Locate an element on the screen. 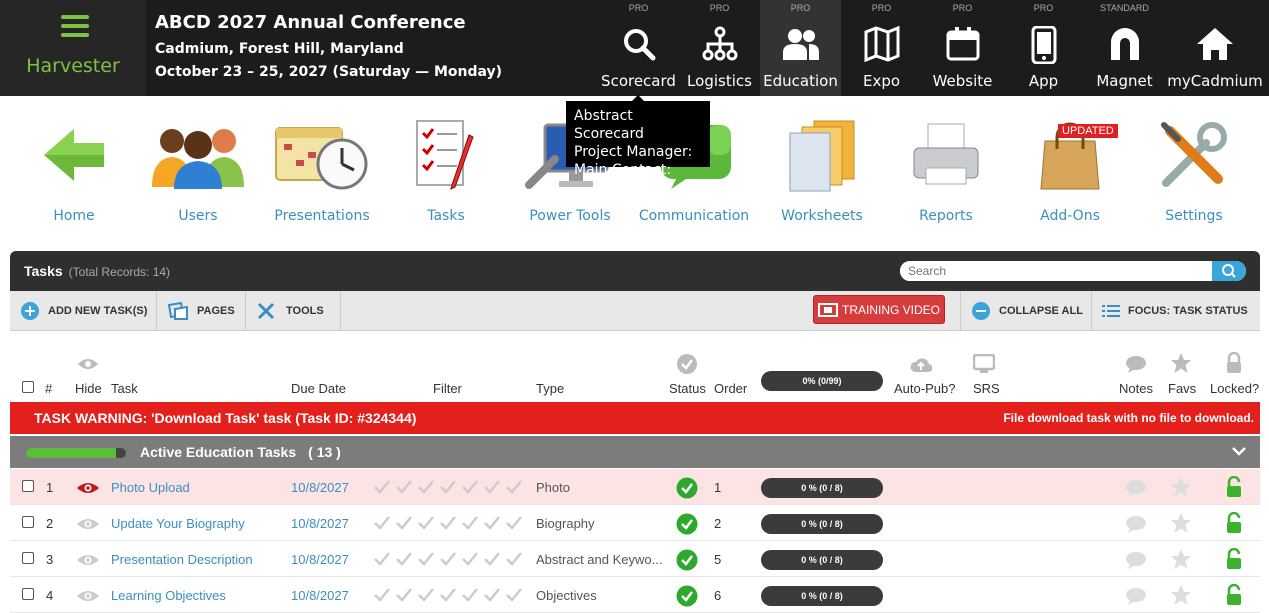  task-group-header: Active Education Tasks ( 13 ) is located at coordinates (635, 452).